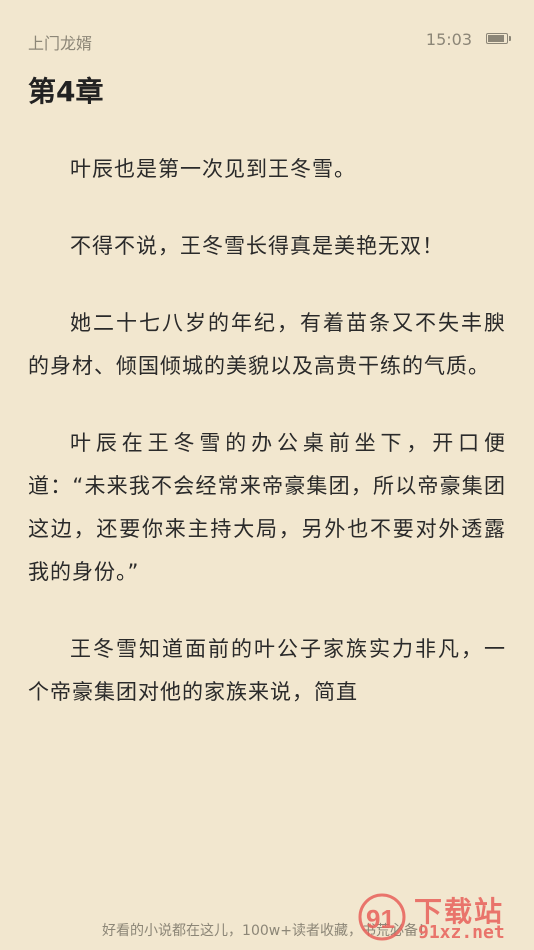 This screenshot has height=950, width=534. What do you see at coordinates (498, 38) in the screenshot?
I see `battery-icon` at bounding box center [498, 38].